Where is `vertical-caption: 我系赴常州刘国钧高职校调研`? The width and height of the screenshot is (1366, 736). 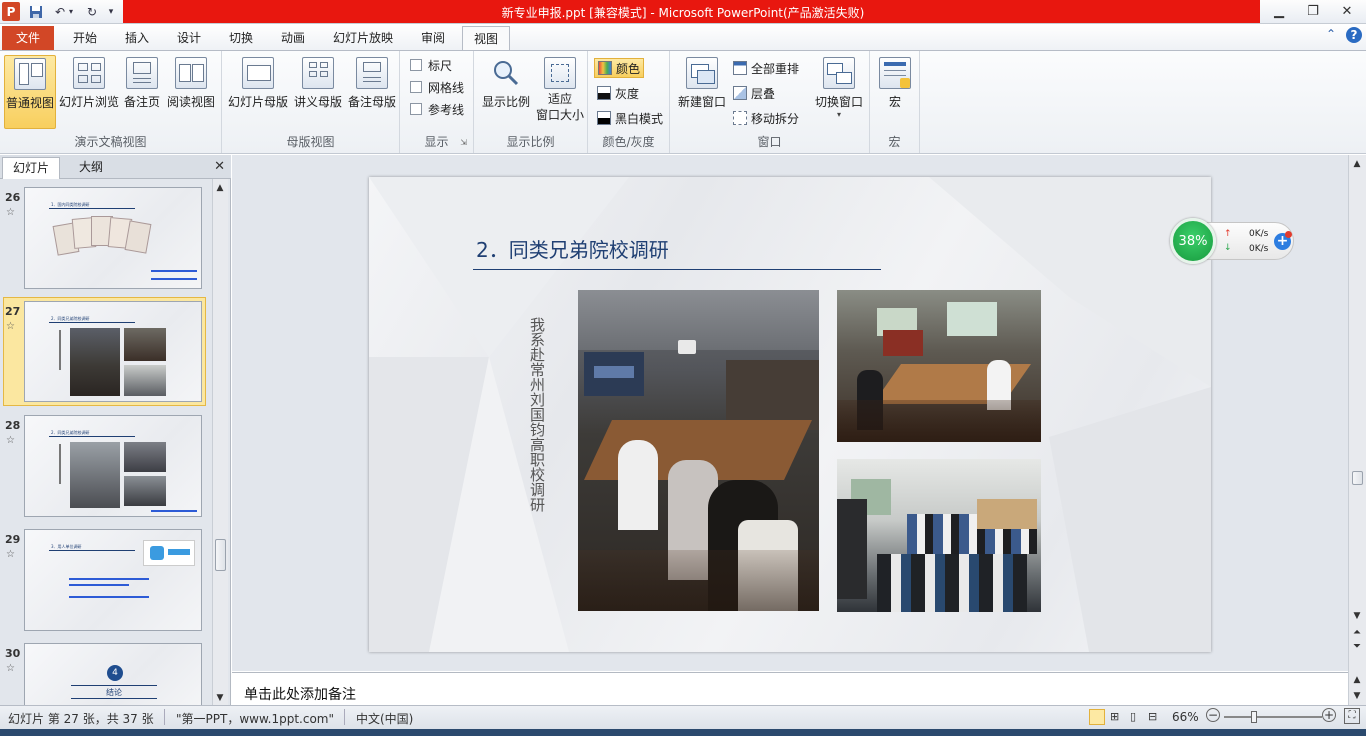 vertical-caption: 我系赴常州刘国钧高职校调研 is located at coordinates (535, 414).